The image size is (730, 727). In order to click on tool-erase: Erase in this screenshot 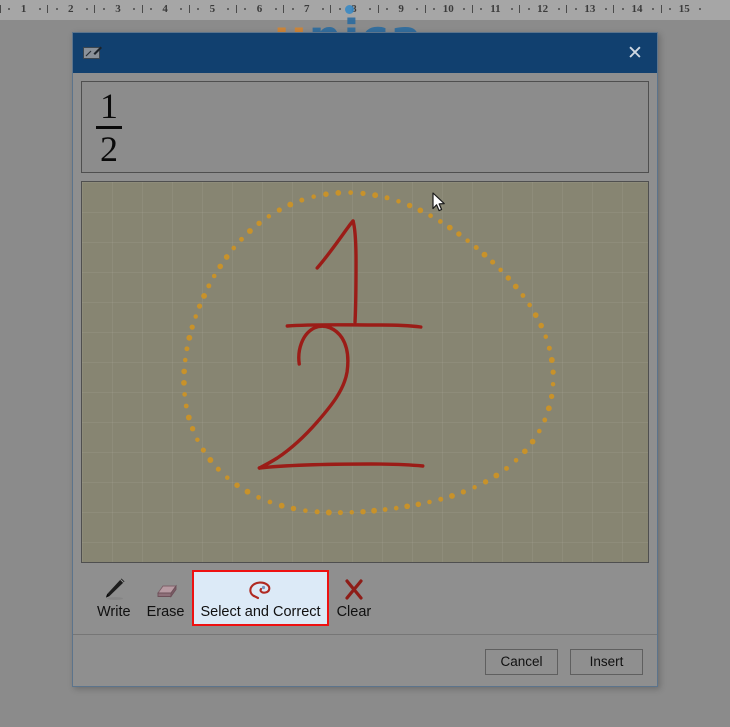, I will do `click(166, 598)`.